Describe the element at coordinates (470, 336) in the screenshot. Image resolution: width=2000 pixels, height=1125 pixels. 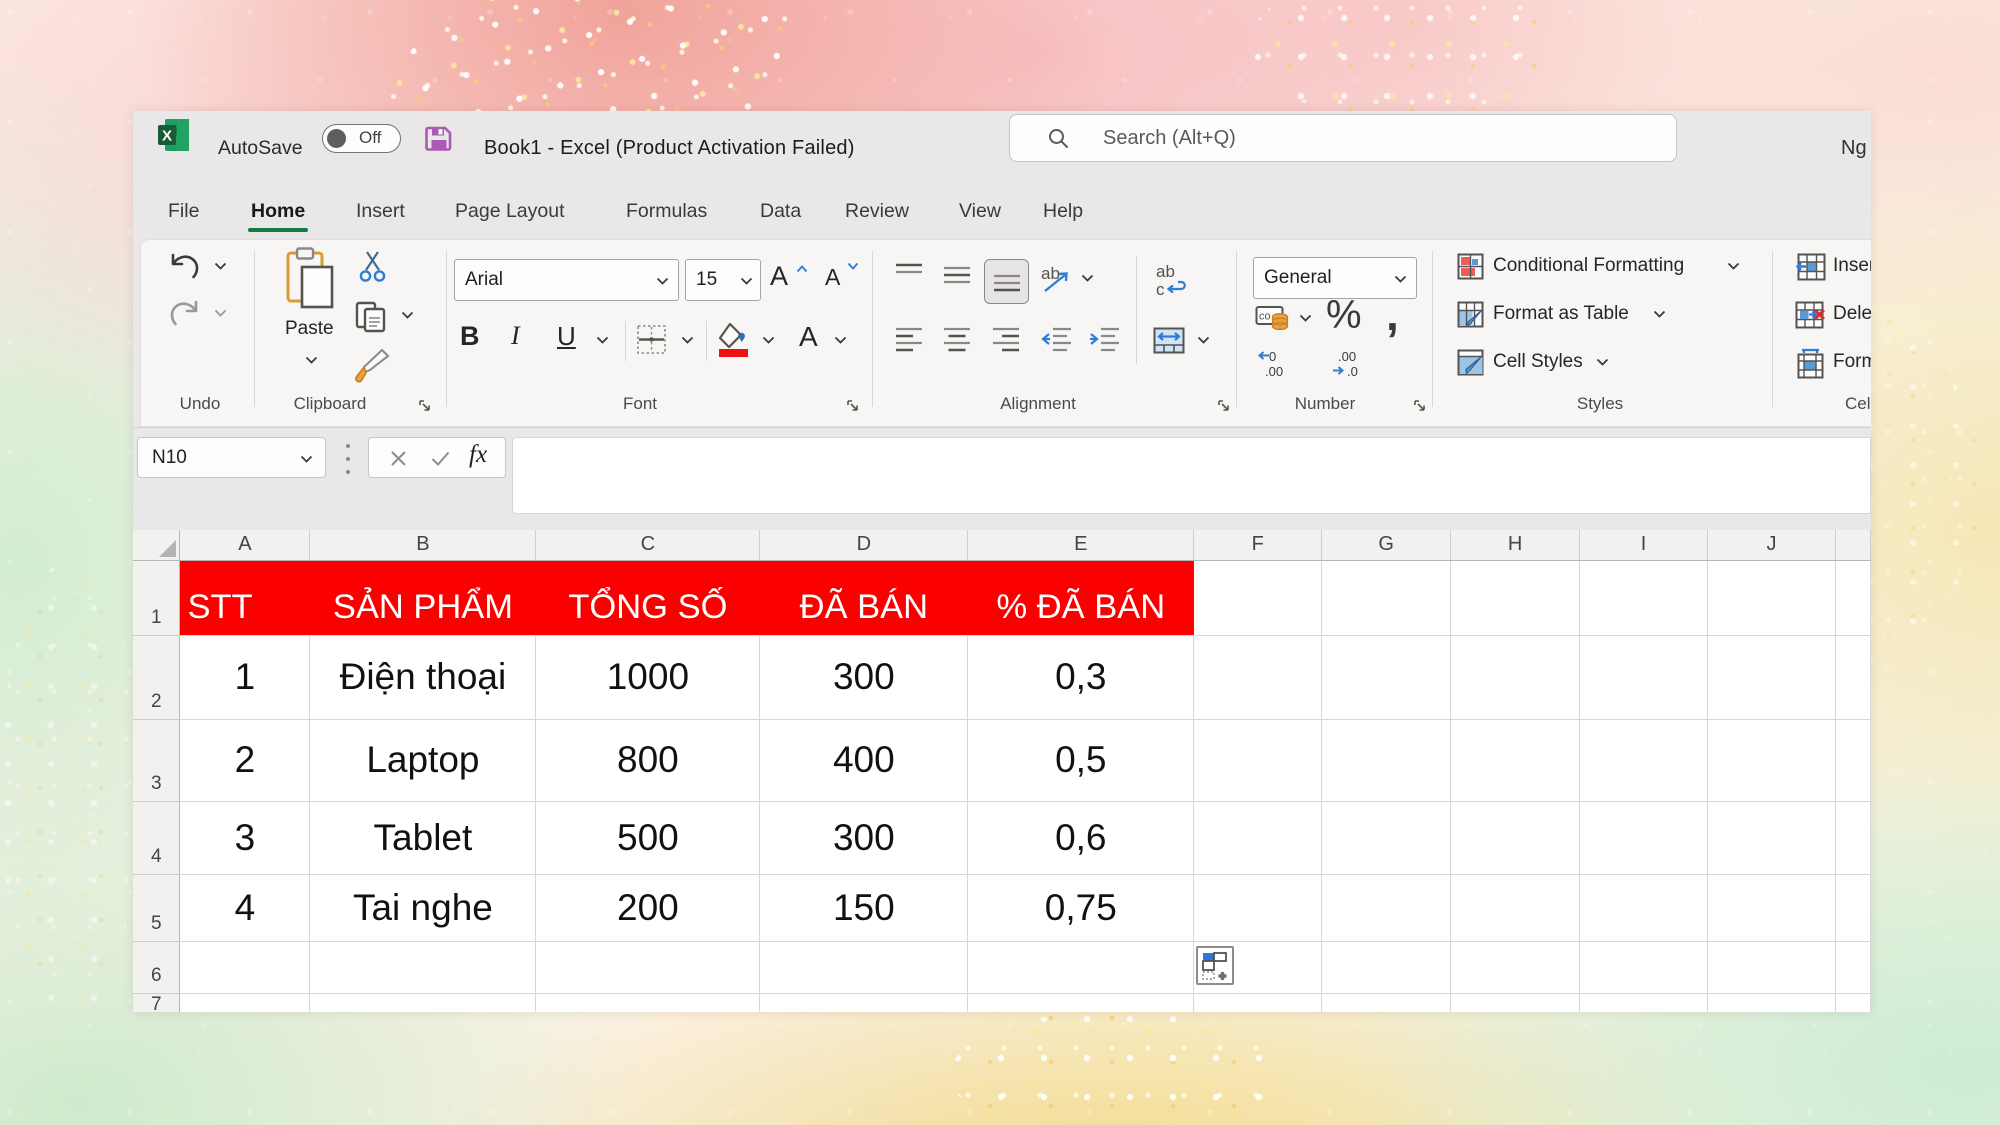
I see `bold-button: B` at that location.